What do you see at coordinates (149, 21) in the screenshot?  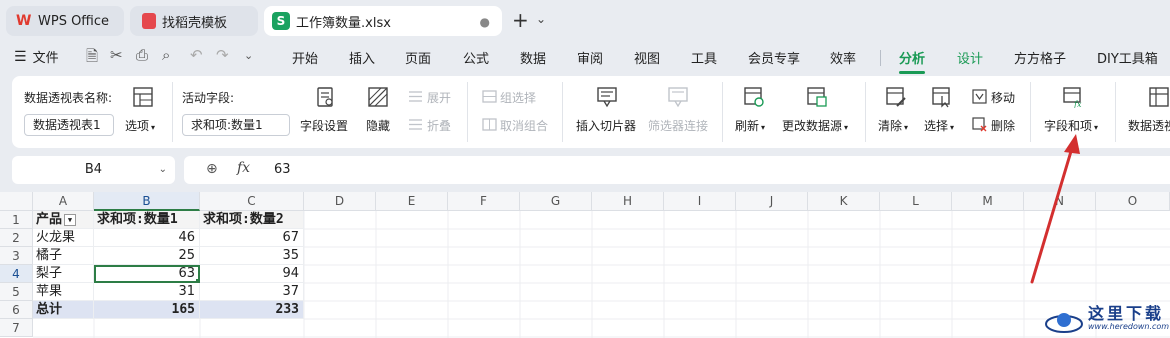 I see `daoke-logo-icon` at bounding box center [149, 21].